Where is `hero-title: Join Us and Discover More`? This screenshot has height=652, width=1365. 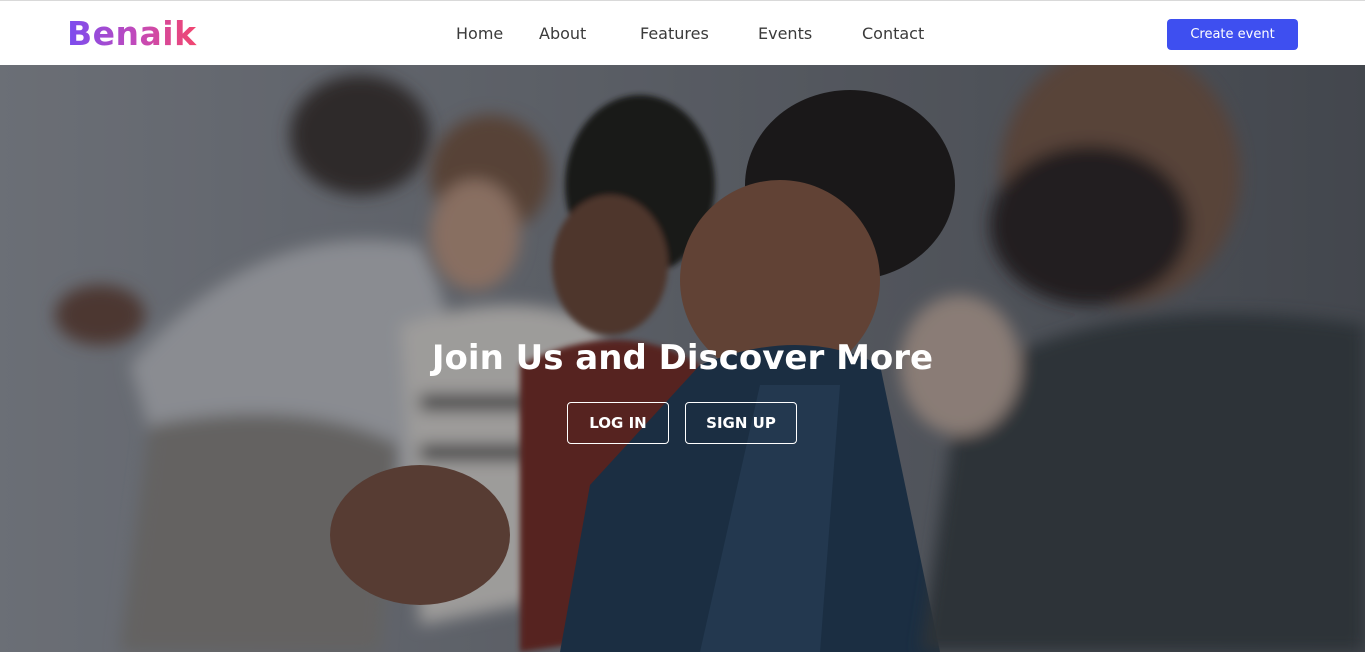
hero-title: Join Us and Discover More is located at coordinates (682, 358).